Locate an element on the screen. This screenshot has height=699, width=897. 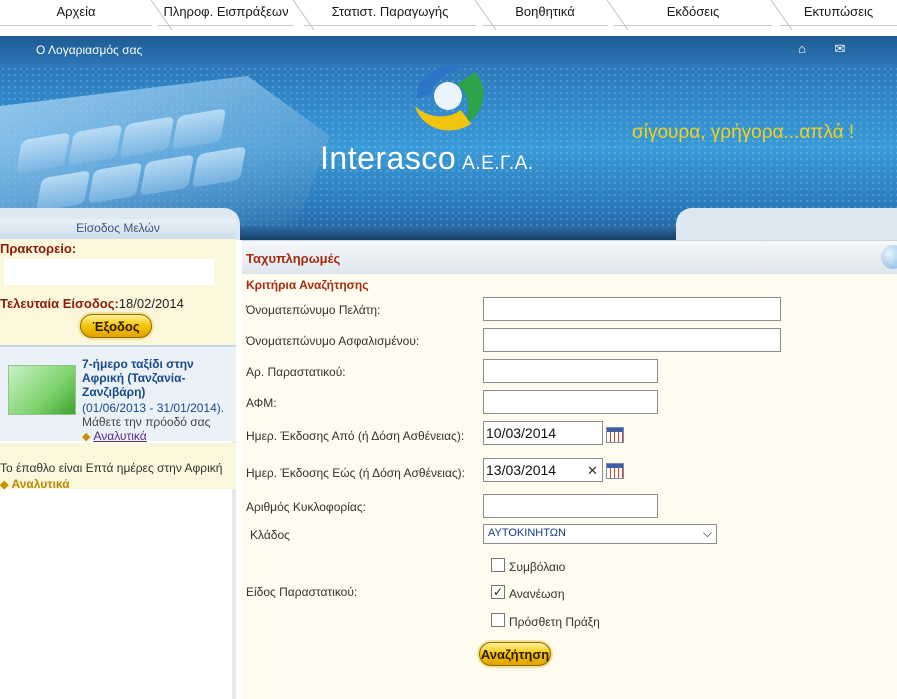
branch-value: ΑΥΤΟΚΙΝΗΤΩΝ is located at coordinates (527, 533).